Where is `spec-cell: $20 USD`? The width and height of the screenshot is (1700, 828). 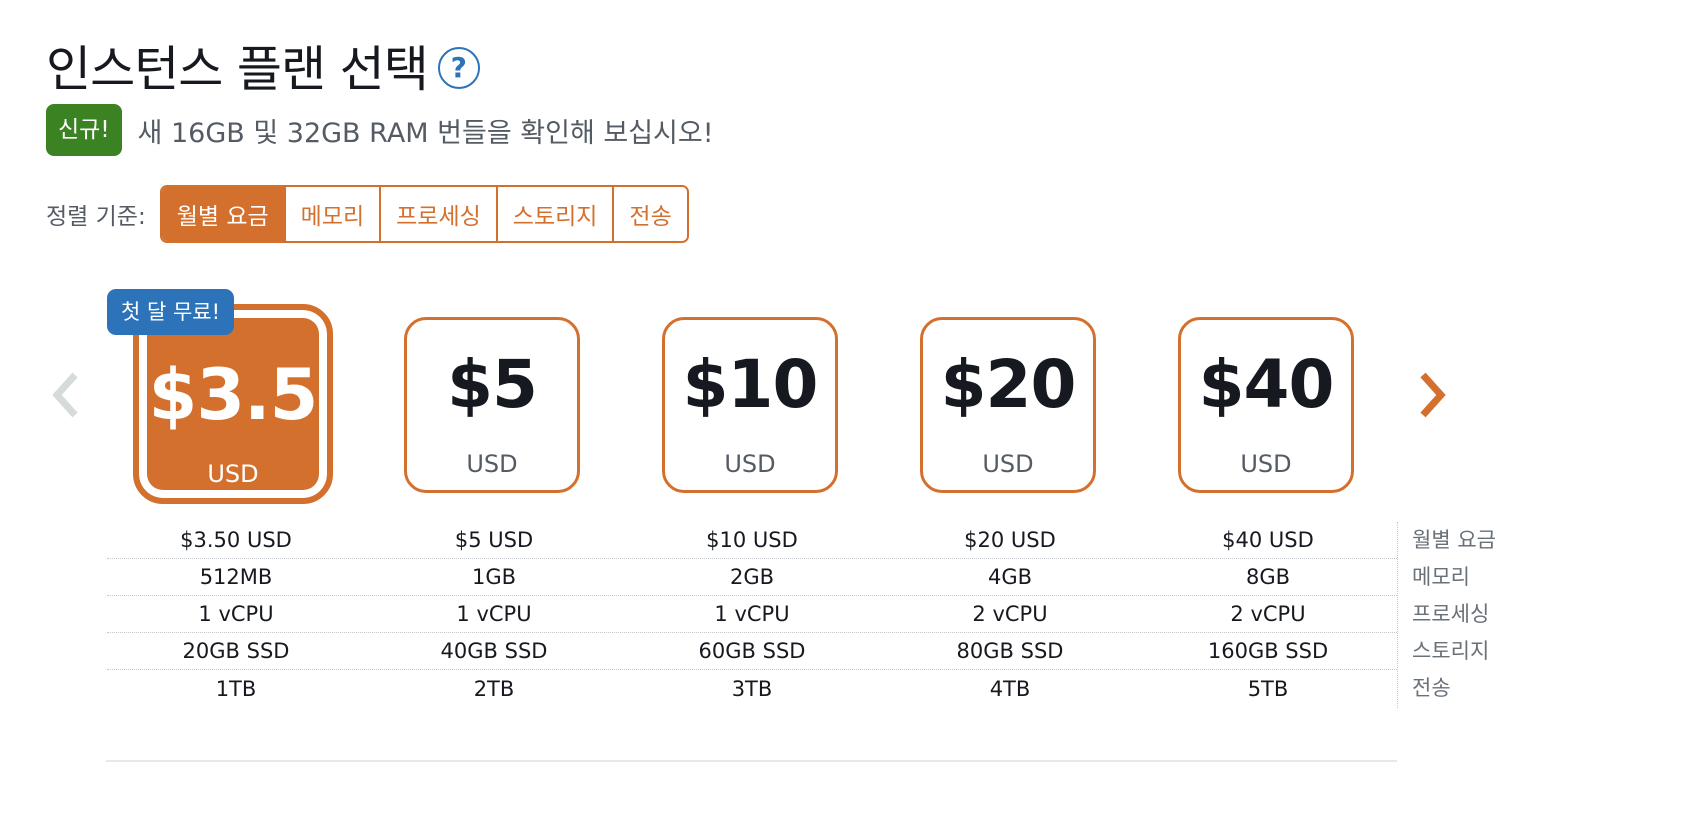 spec-cell: $20 USD is located at coordinates (1010, 540).